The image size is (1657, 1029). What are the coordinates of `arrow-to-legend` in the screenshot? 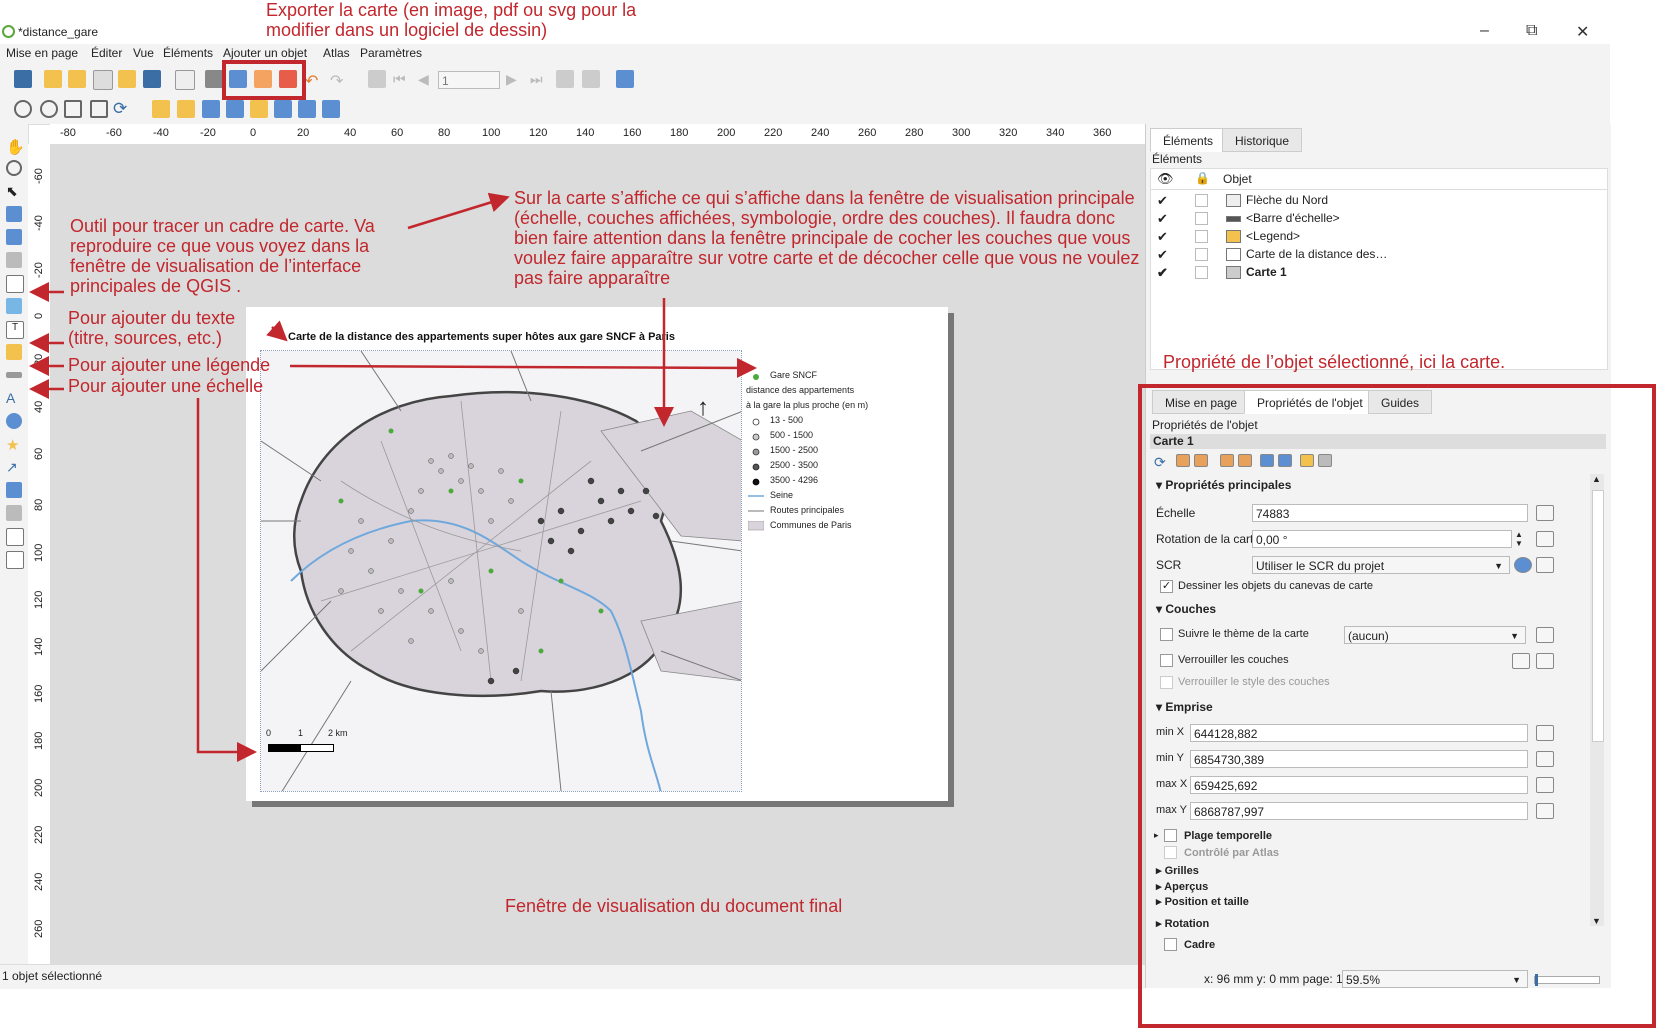 It's located at (523, 367).